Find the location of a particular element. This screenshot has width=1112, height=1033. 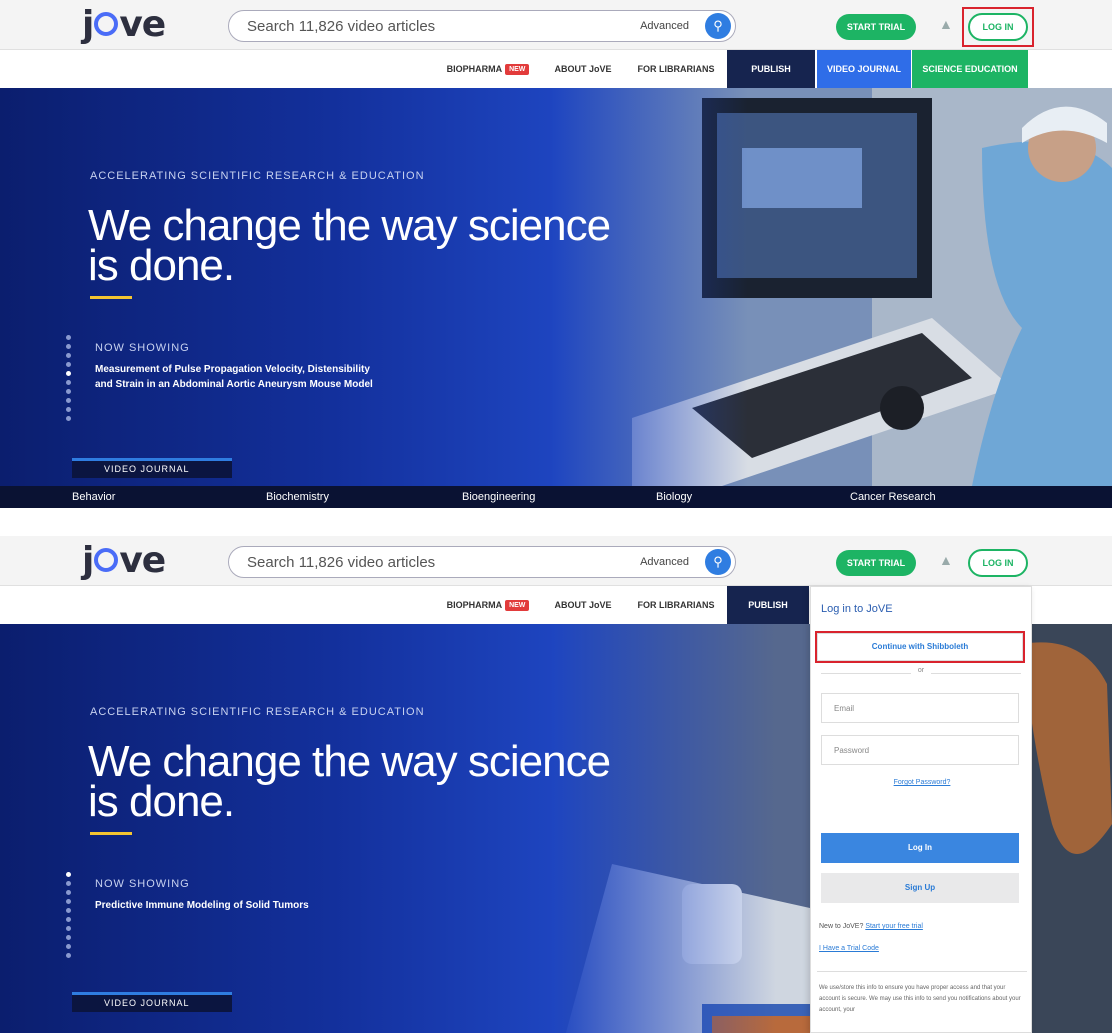

category-cancer-research: Cancer Research is located at coordinates (893, 497).